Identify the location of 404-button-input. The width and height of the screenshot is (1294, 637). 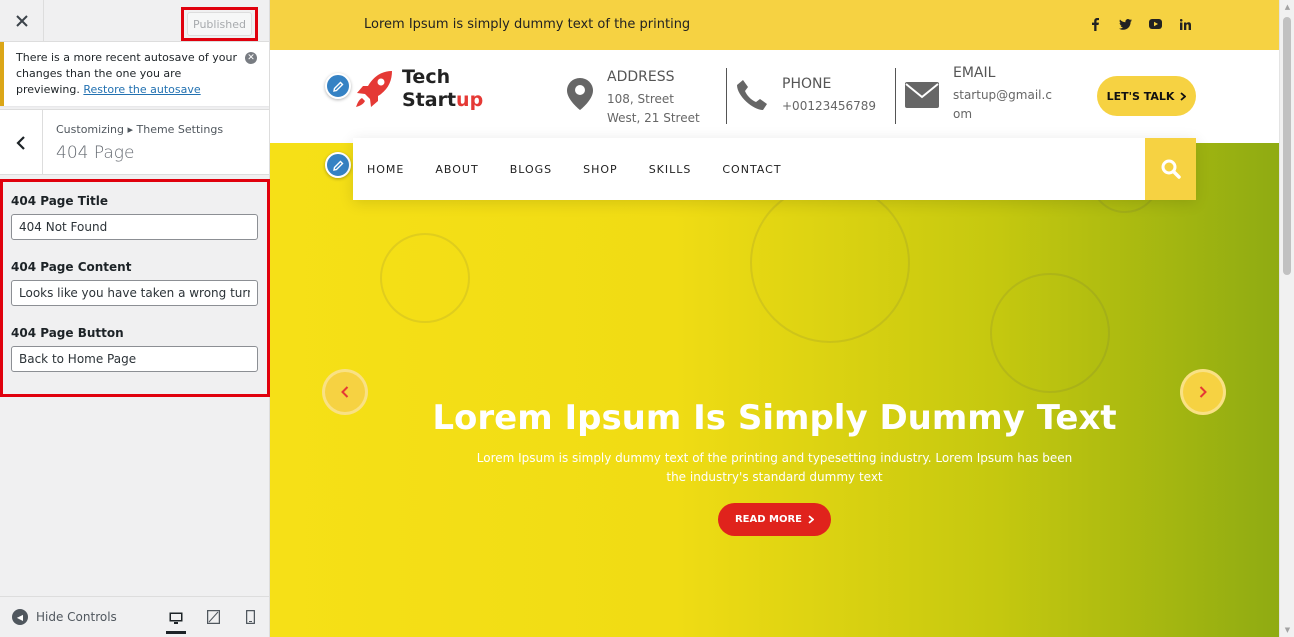
(134, 359).